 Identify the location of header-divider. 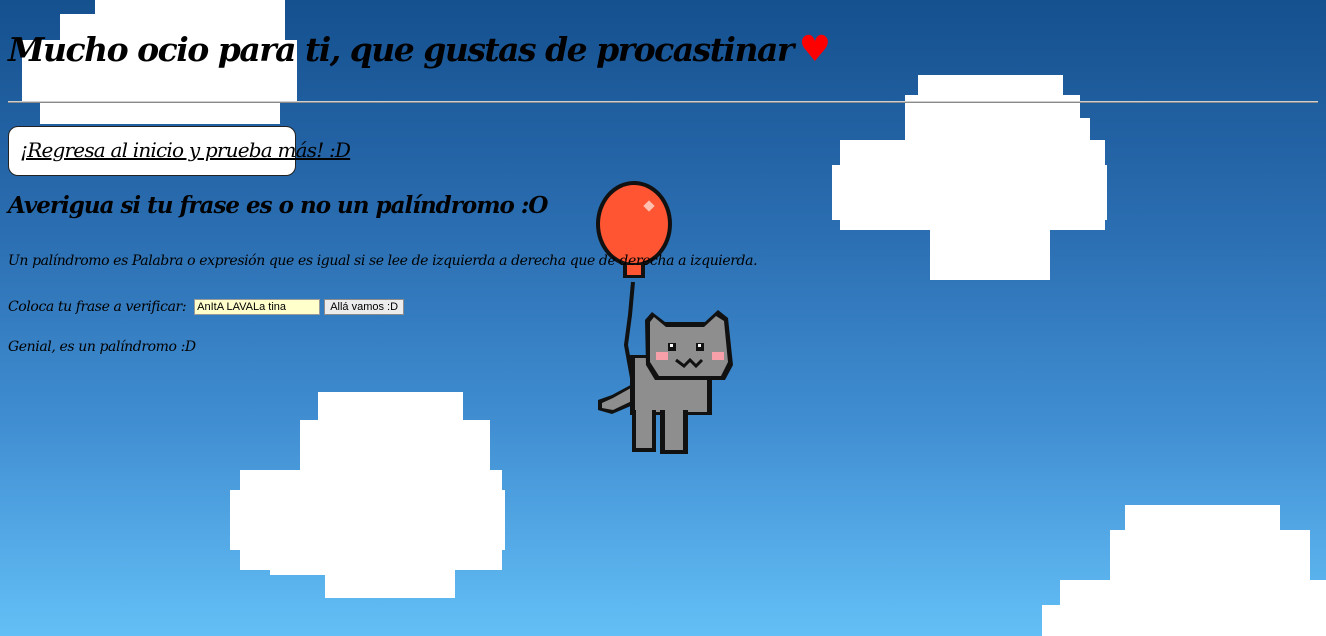
(663, 102).